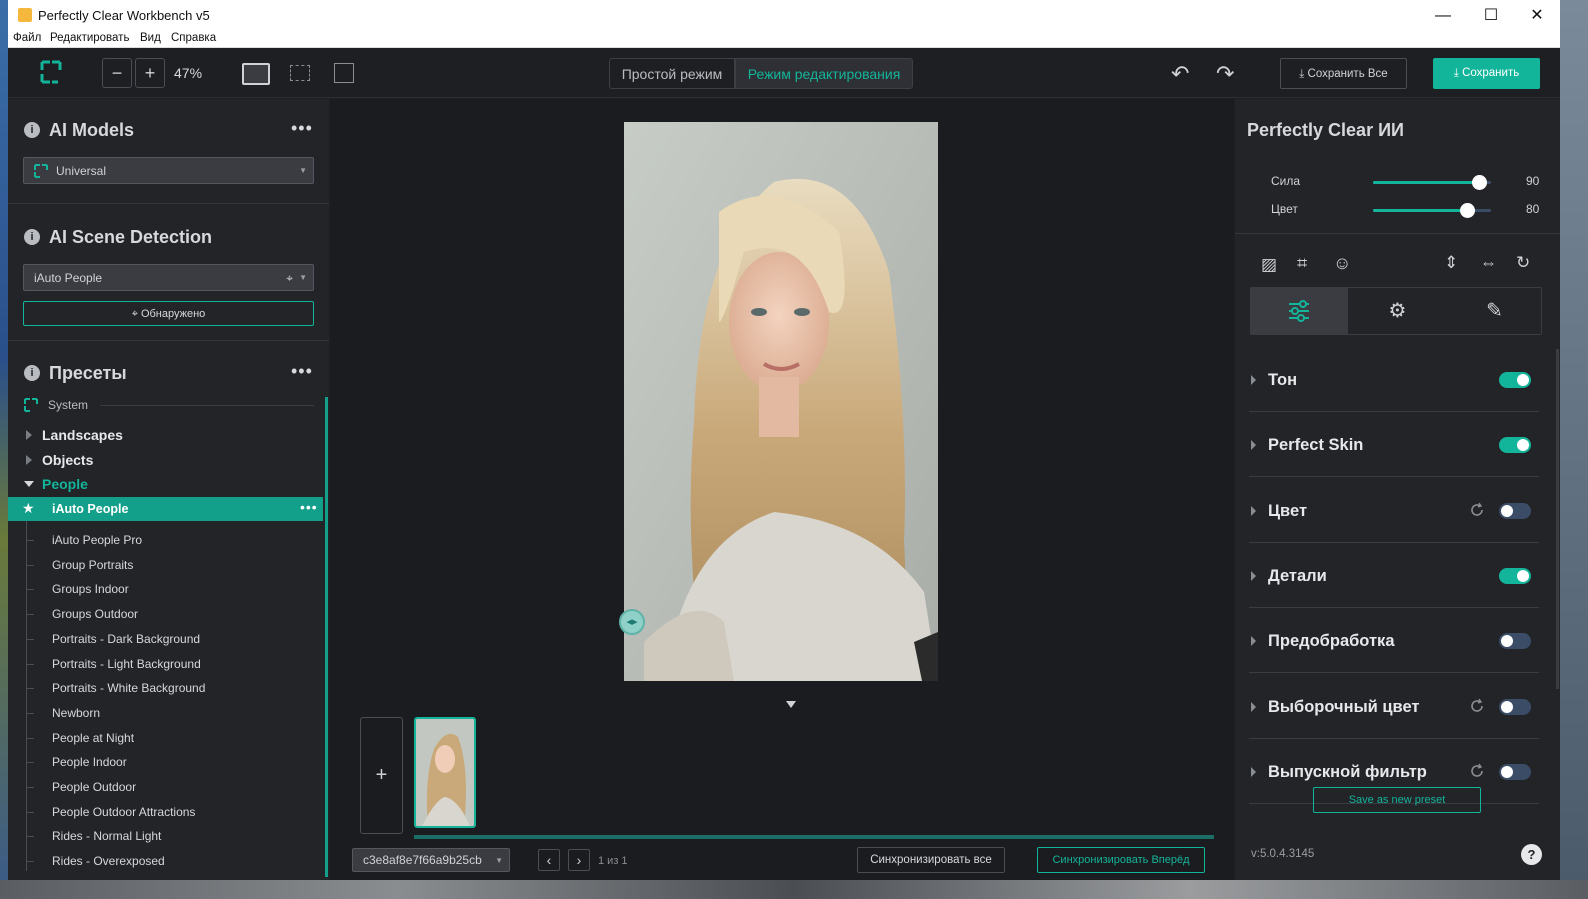  What do you see at coordinates (126, 639) in the screenshot?
I see `preset-item: Portraits - Dark Background` at bounding box center [126, 639].